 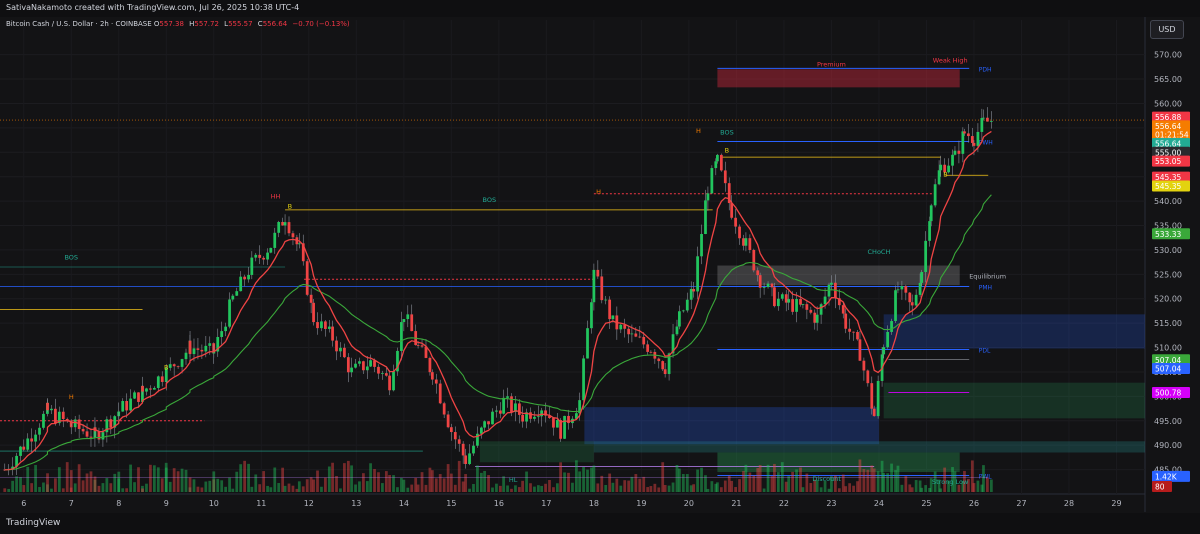 What do you see at coordinates (826, 479) in the screenshot?
I see `zone-label: Discount` at bounding box center [826, 479].